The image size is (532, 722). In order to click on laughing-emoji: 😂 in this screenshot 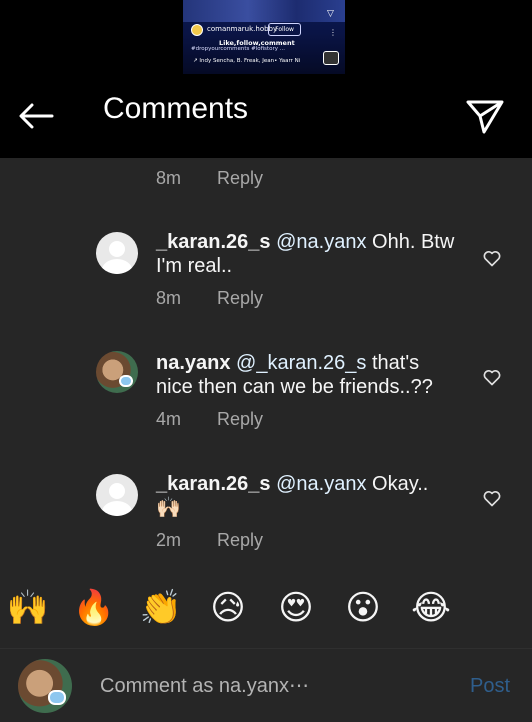, I will do `click(431, 608)`.